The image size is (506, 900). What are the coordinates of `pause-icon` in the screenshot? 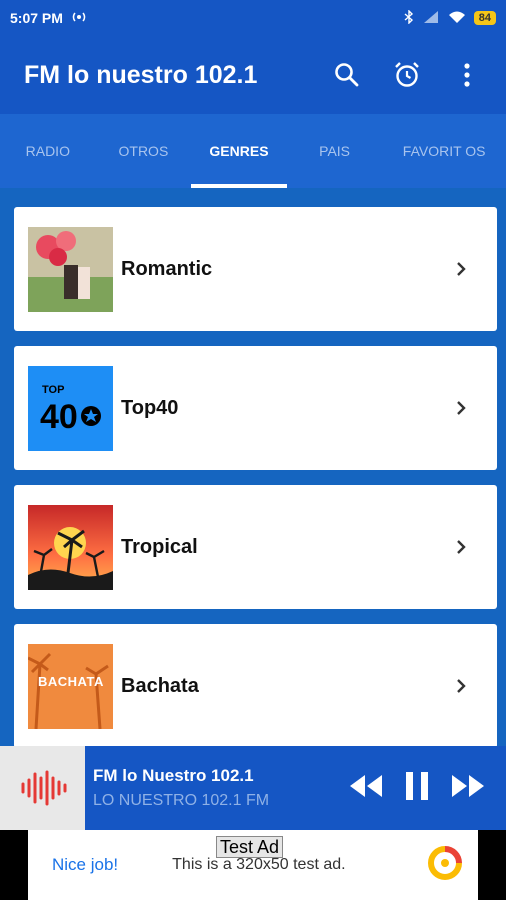 It's located at (417, 788).